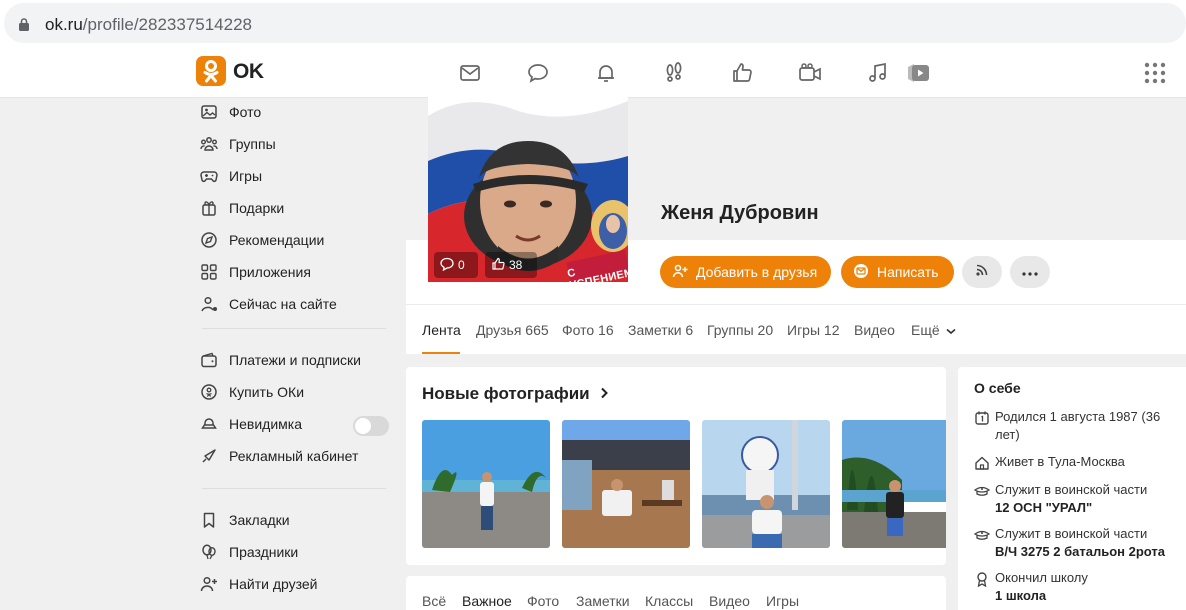  Describe the element at coordinates (1043, 507) in the screenshot. I see `about-military-1-value: 12 ОСН "УРАЛ"` at that location.